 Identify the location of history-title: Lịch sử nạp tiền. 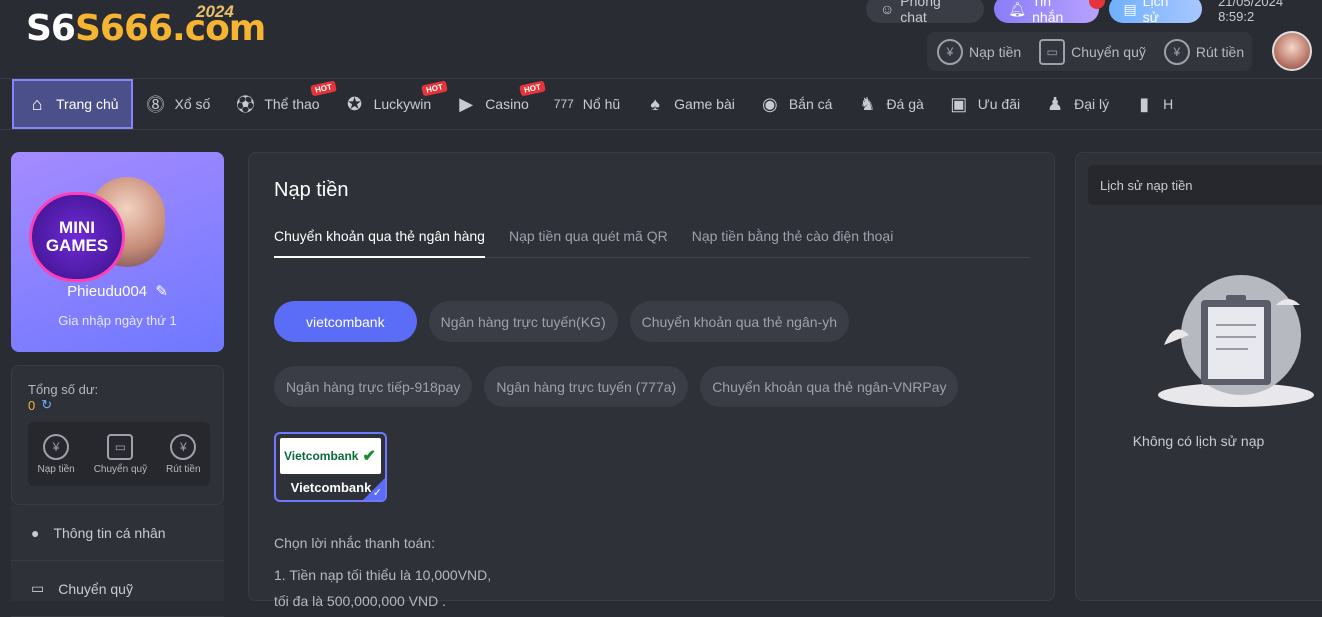
(1205, 185).